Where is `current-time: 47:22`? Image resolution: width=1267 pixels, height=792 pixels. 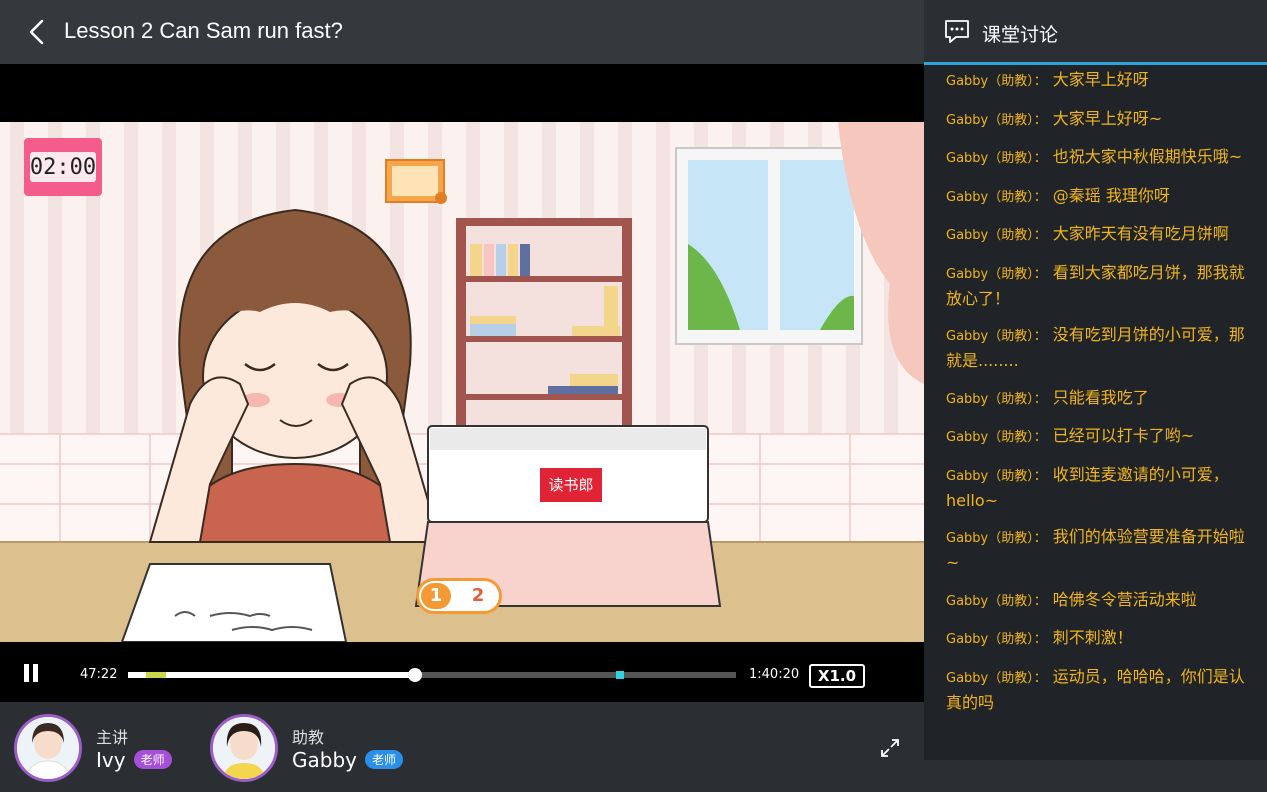 current-time: 47:22 is located at coordinates (99, 674).